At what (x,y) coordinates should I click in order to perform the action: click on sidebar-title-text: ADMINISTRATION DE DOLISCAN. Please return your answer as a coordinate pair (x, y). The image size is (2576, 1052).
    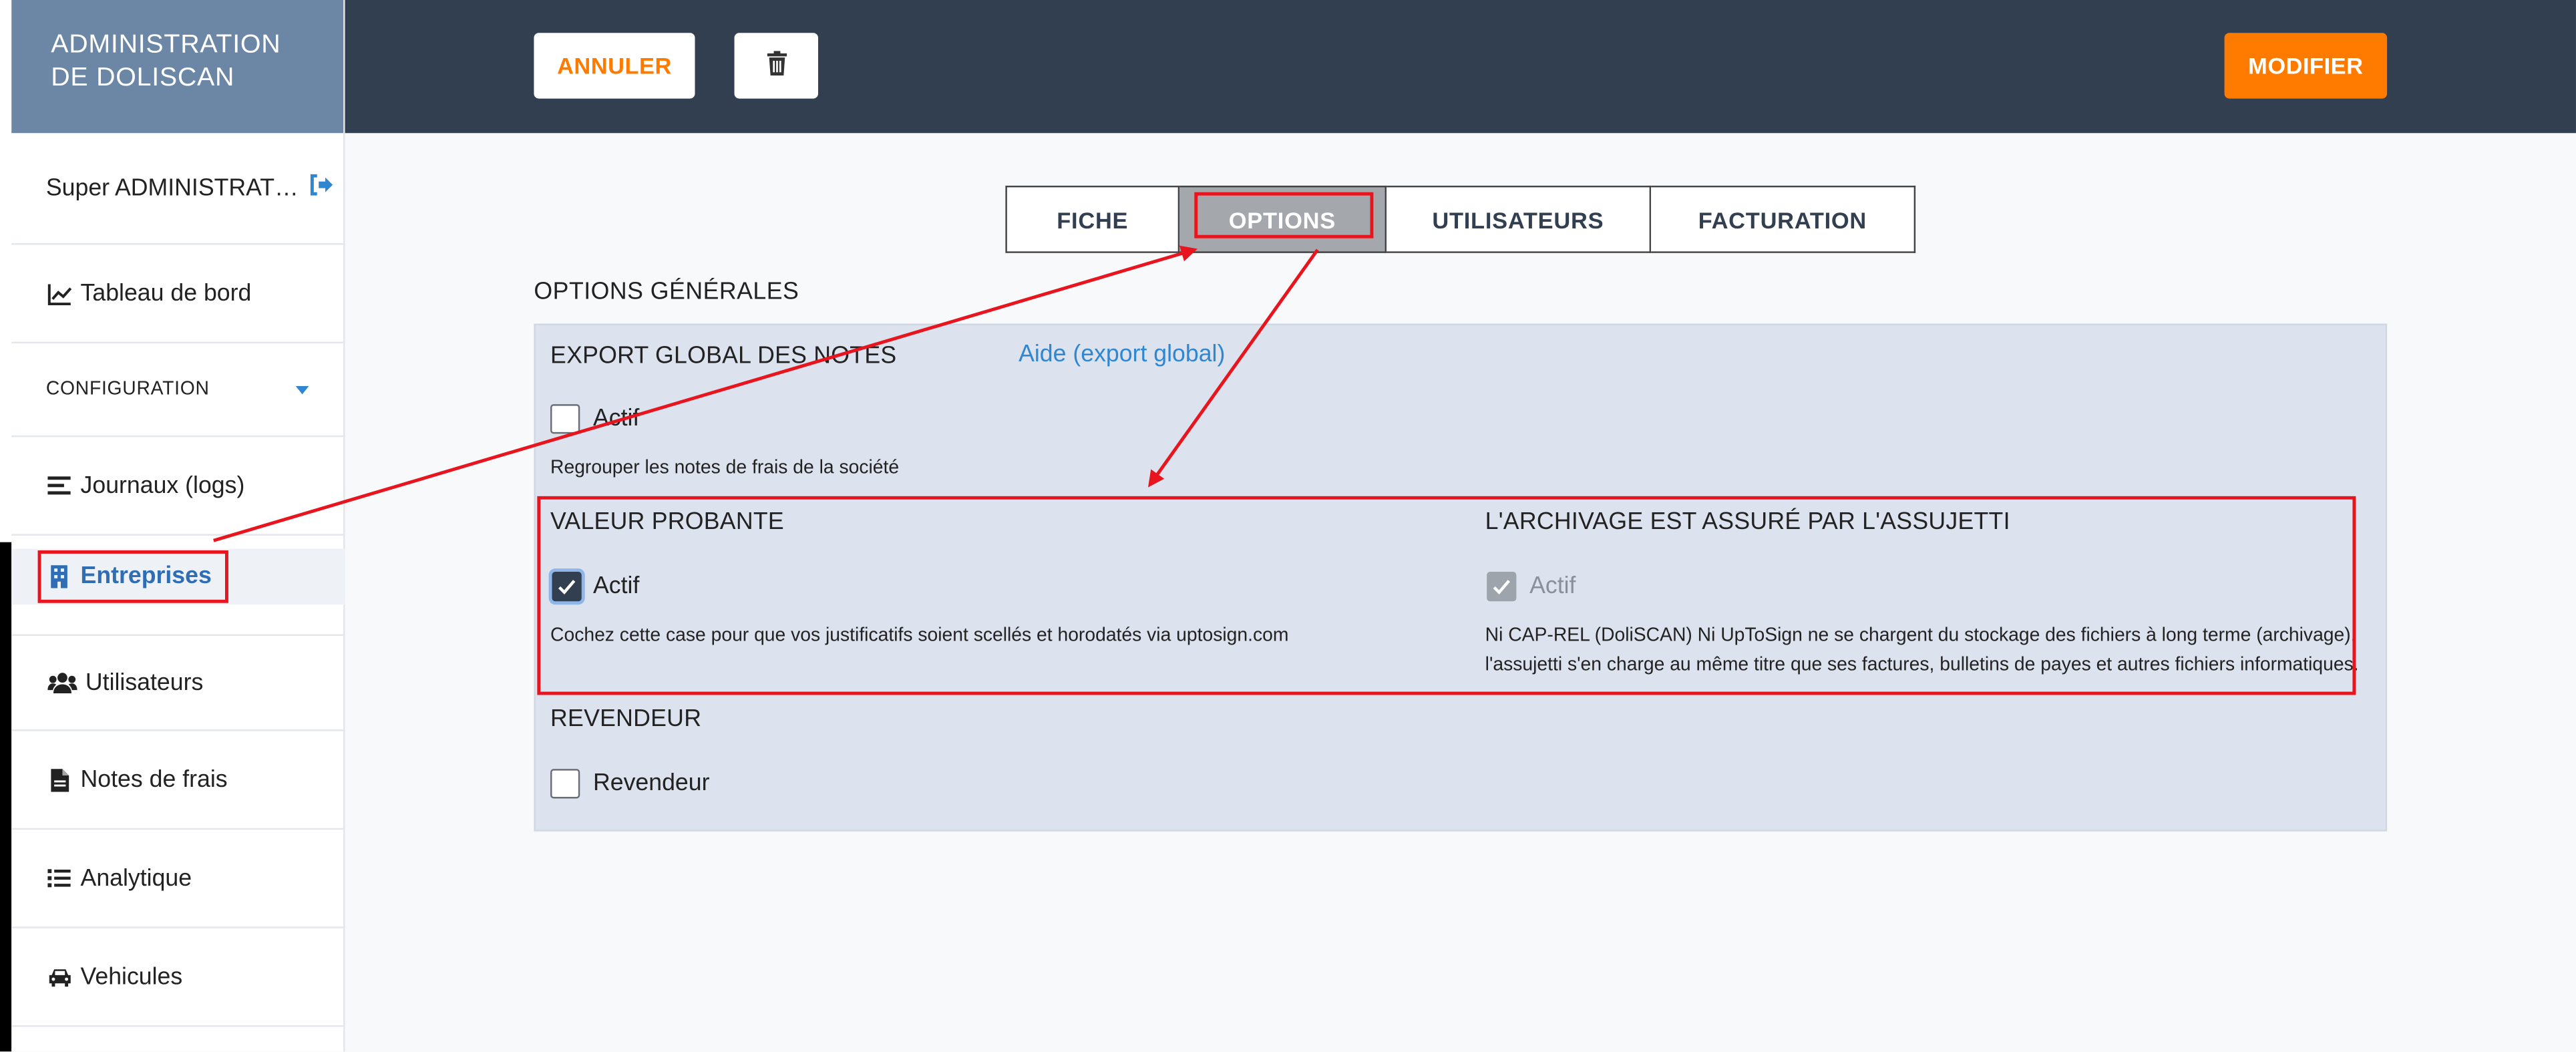
    Looking at the image, I should click on (166, 61).